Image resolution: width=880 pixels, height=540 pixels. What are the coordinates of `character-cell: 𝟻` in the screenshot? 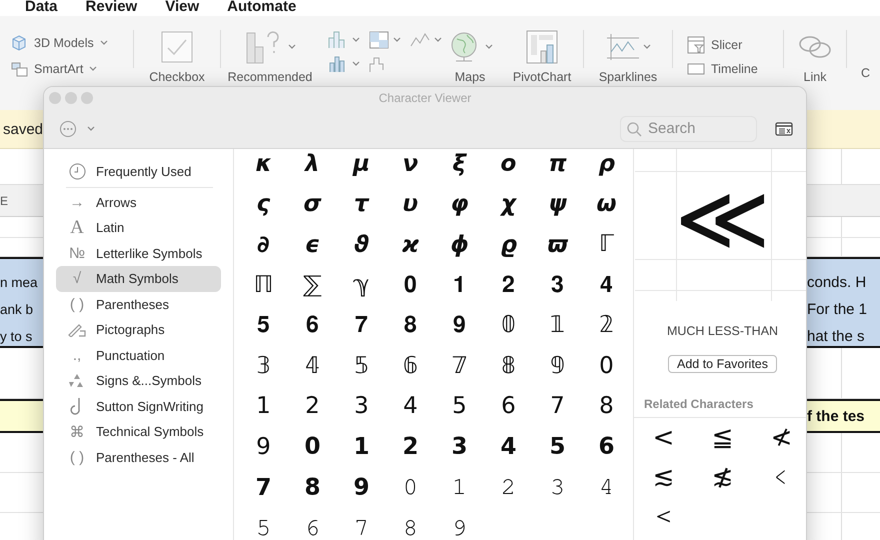 It's located at (263, 527).